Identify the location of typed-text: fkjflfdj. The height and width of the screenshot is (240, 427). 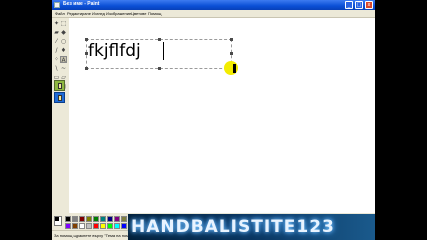
(114, 51).